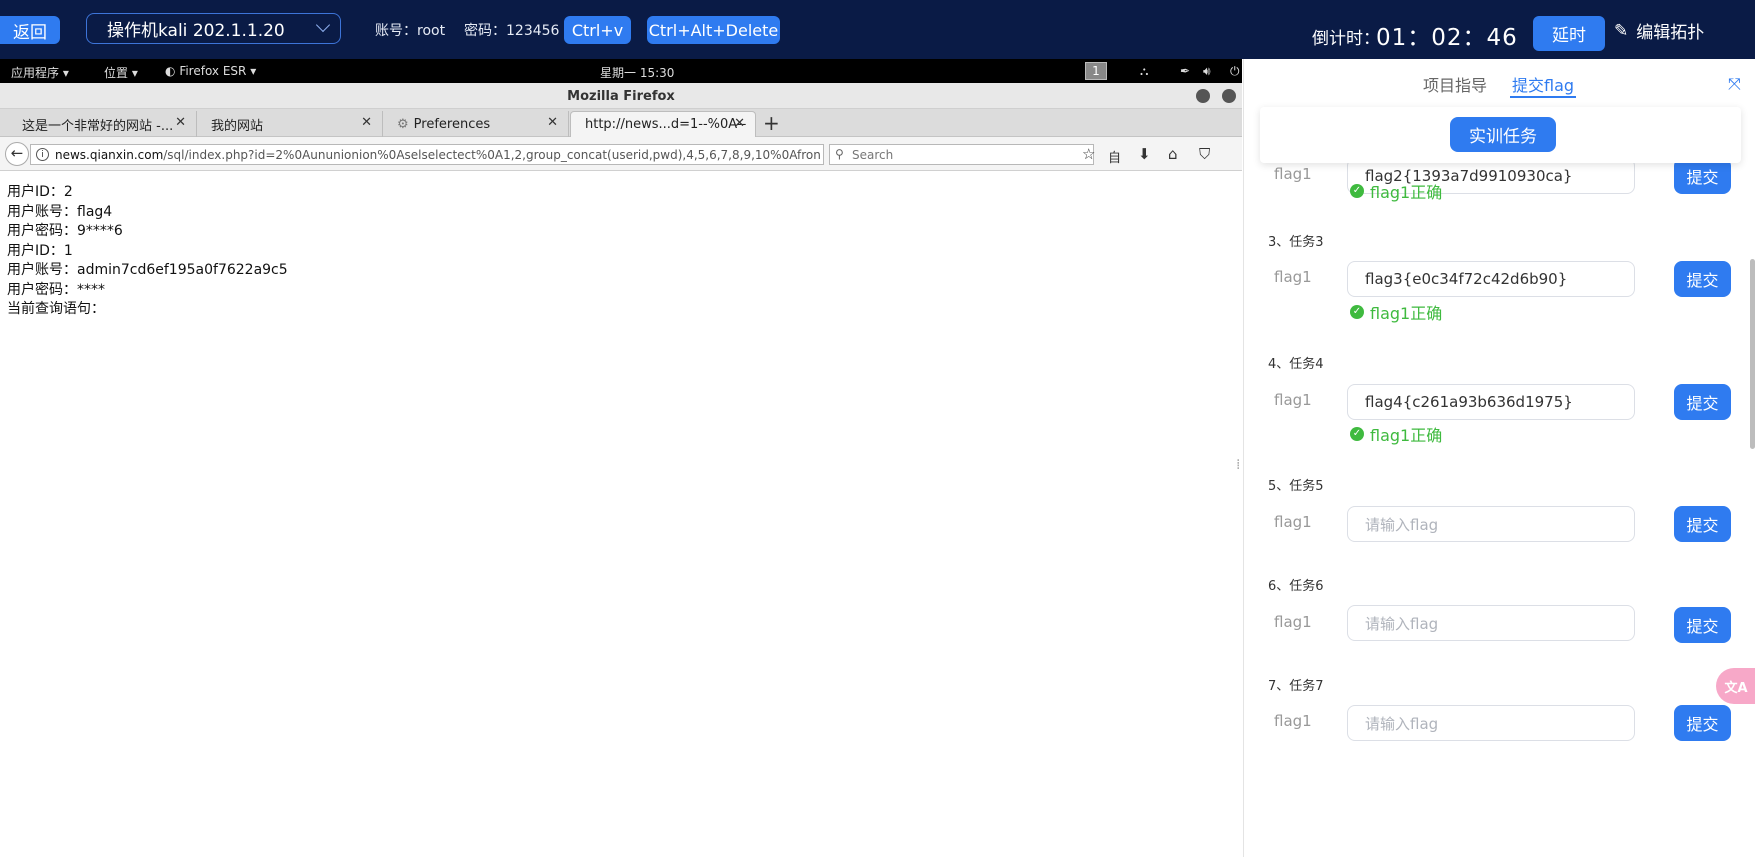  What do you see at coordinates (403, 124) in the screenshot?
I see `gear-icon: ⚙` at bounding box center [403, 124].